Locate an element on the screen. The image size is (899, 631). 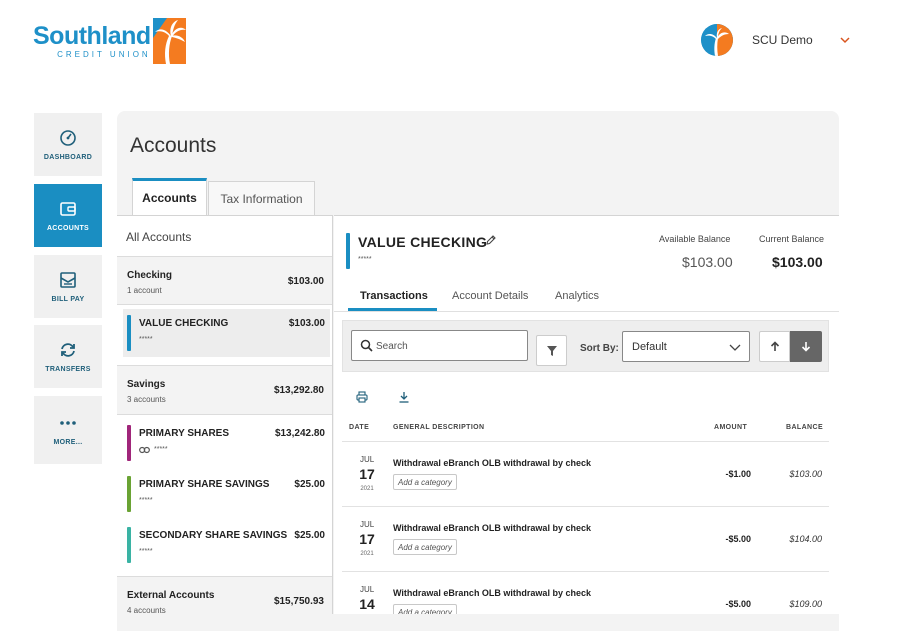
tab-account-details: Account Details is located at coordinates (490, 296).